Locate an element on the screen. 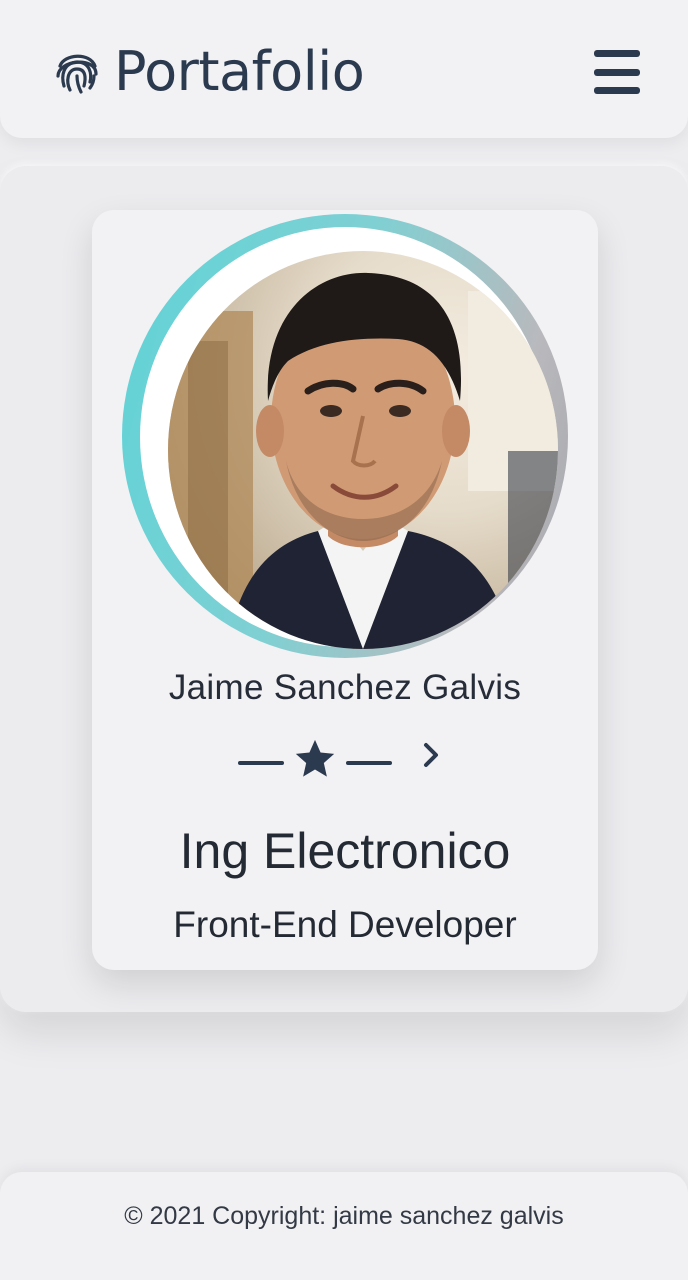 Image resolution: width=688 pixels, height=1280 pixels. brand-link: Portafolio is located at coordinates (208, 71).